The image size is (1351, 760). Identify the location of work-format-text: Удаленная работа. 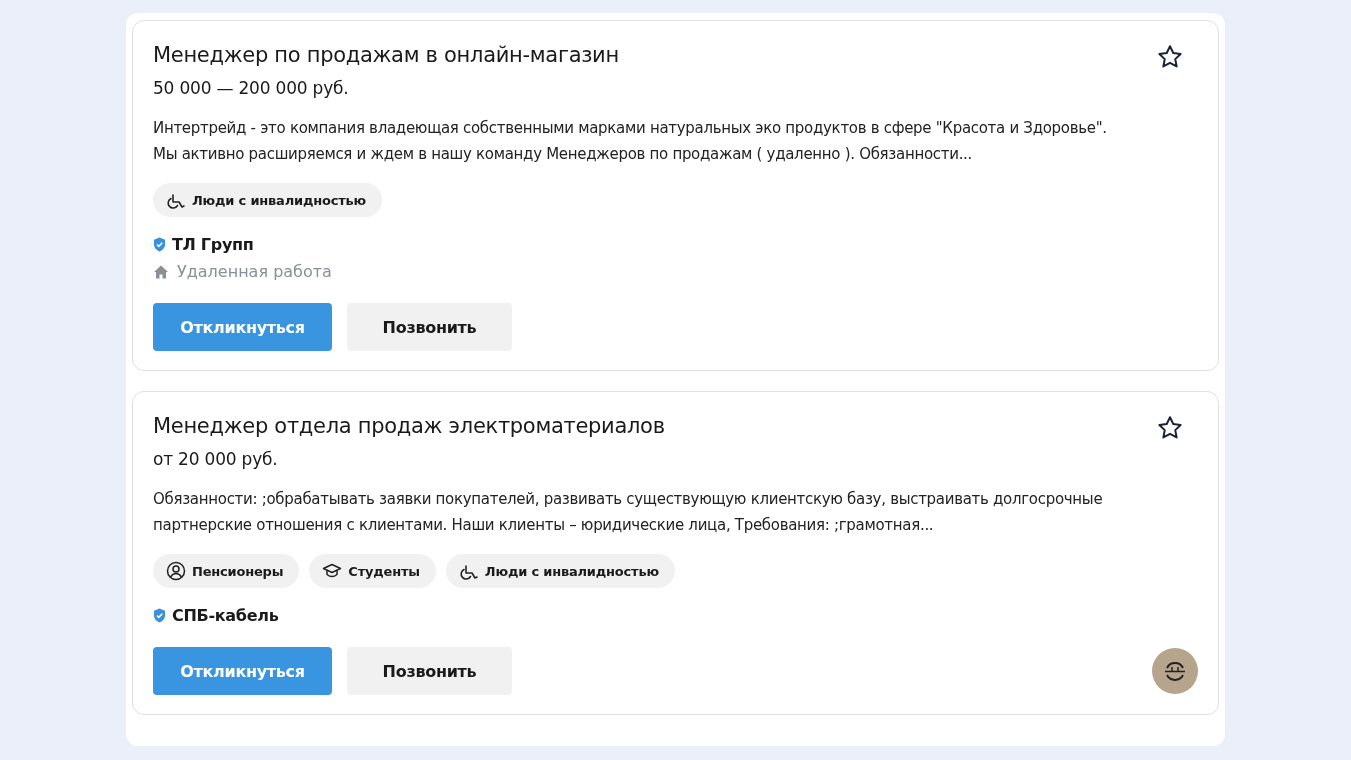
(254, 271).